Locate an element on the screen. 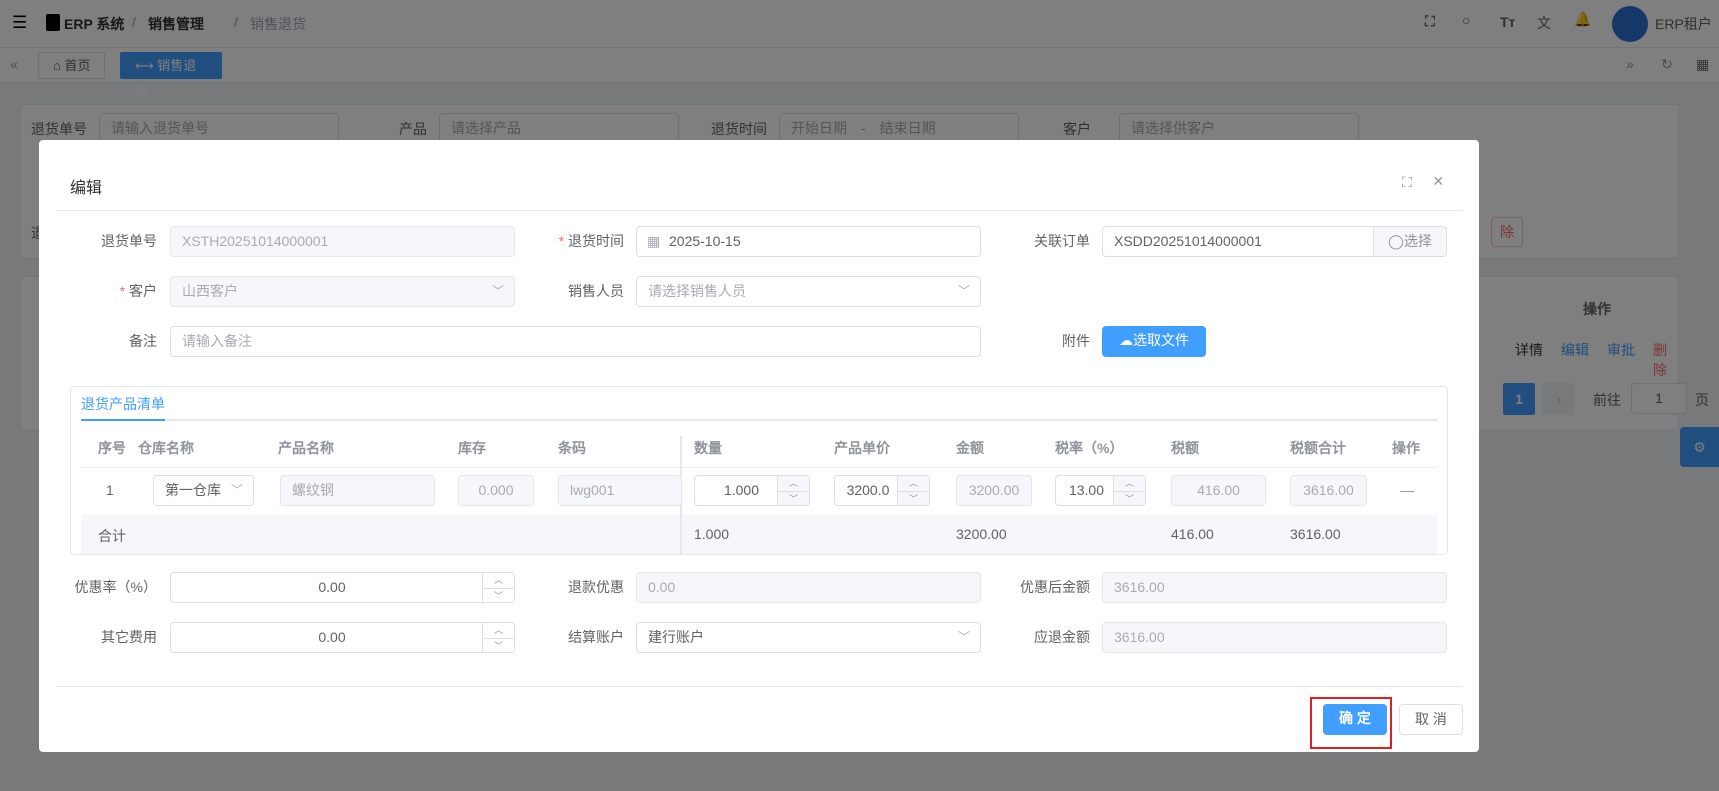 This screenshot has height=791, width=1719. price-stepper: 3200.0 ︿ ﹀ is located at coordinates (882, 490).